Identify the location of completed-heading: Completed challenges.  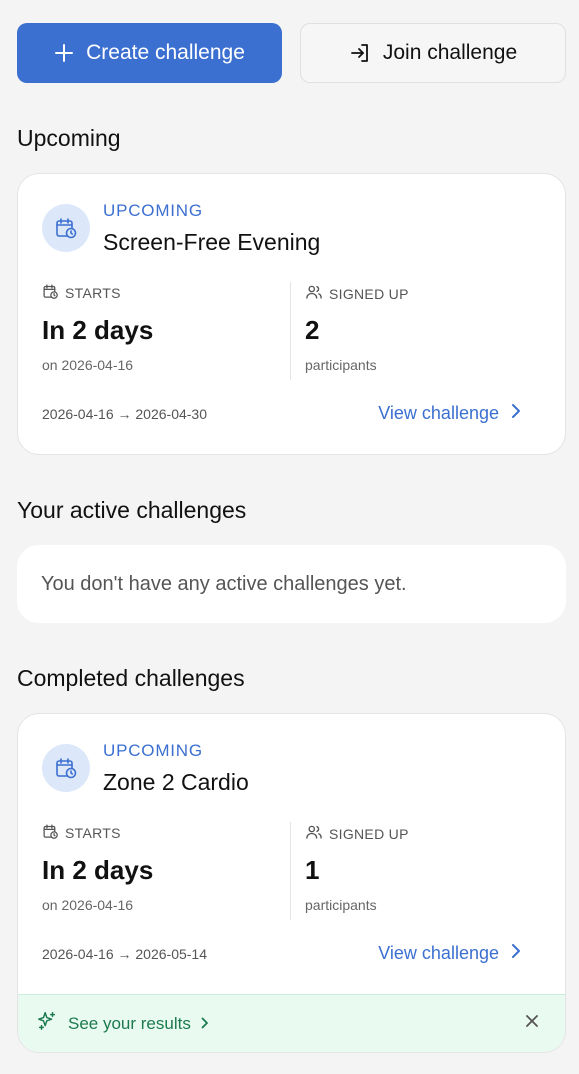
(131, 678).